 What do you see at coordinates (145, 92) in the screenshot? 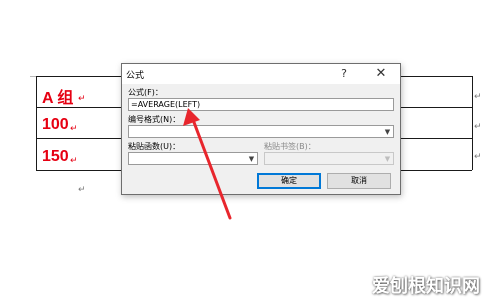
I see `formula-label: 公式(F)：` at bounding box center [145, 92].